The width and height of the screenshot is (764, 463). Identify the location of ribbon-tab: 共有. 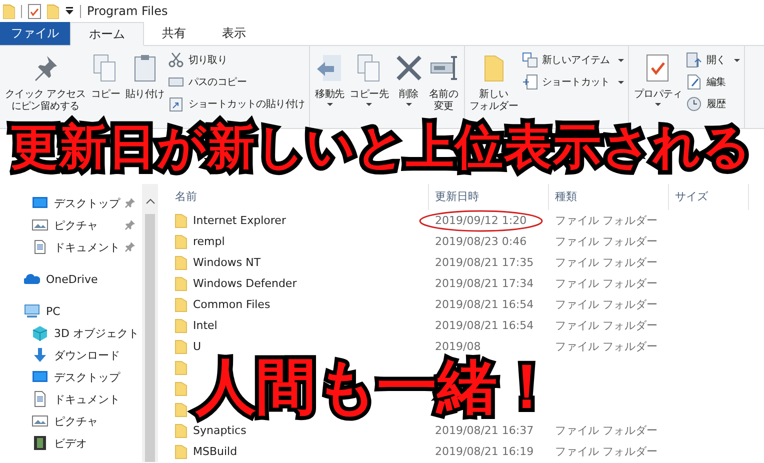
(174, 33).